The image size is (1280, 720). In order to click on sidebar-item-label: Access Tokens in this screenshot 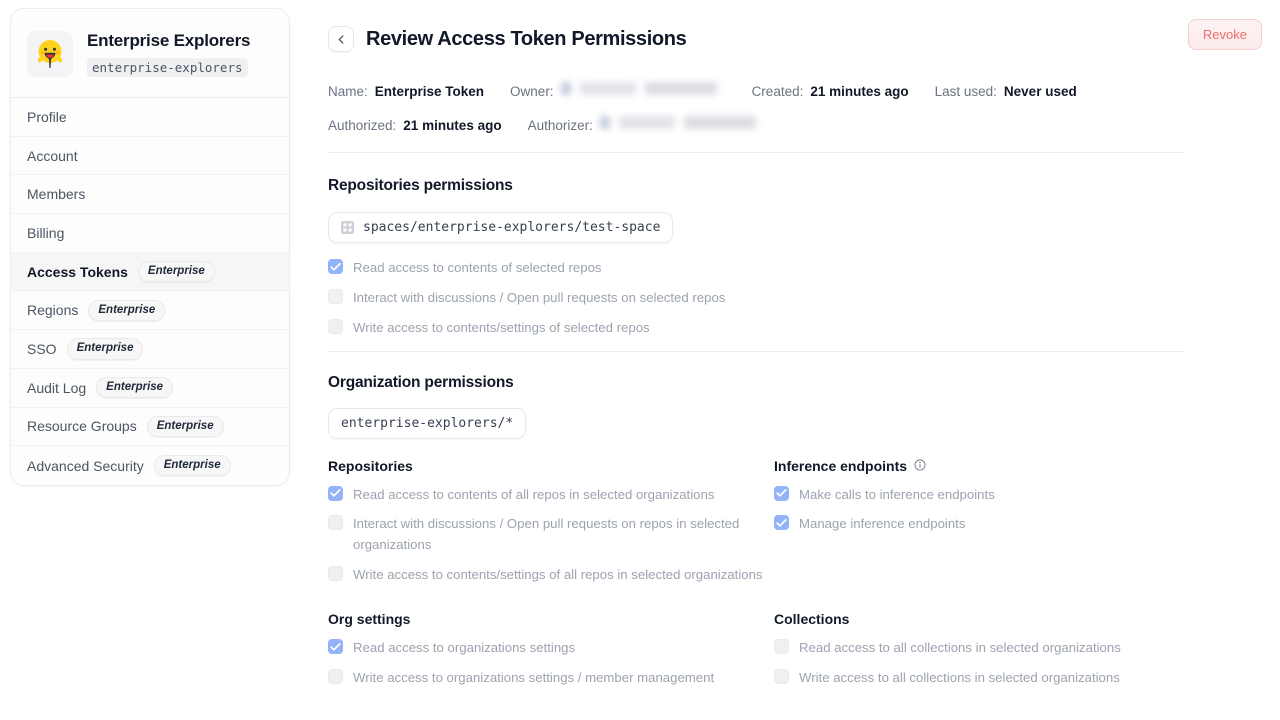, I will do `click(77, 271)`.